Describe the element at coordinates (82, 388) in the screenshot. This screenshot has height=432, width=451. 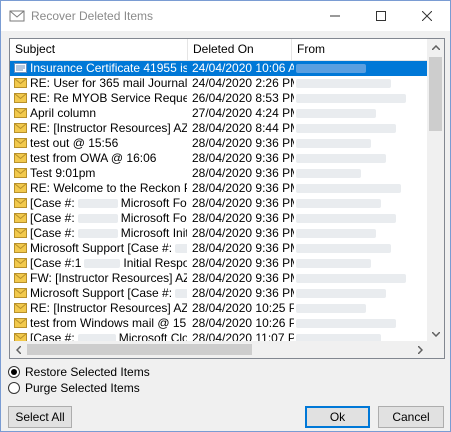
I see `purge-option-label: Purge Selected Items` at that location.